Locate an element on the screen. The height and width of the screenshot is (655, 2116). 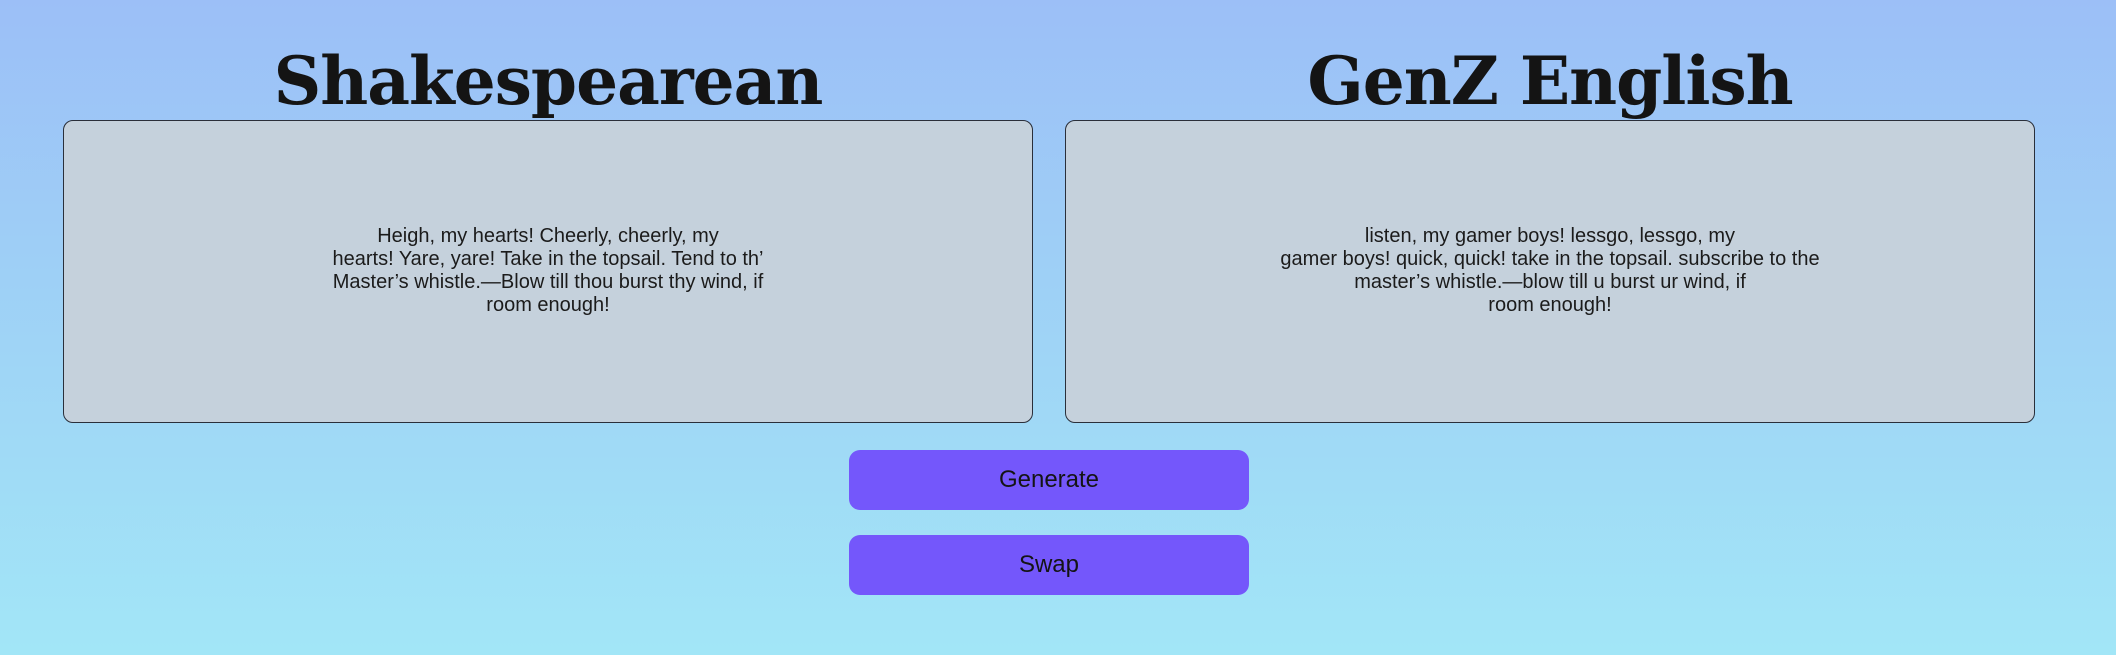
generate-button: Generate is located at coordinates (1049, 480).